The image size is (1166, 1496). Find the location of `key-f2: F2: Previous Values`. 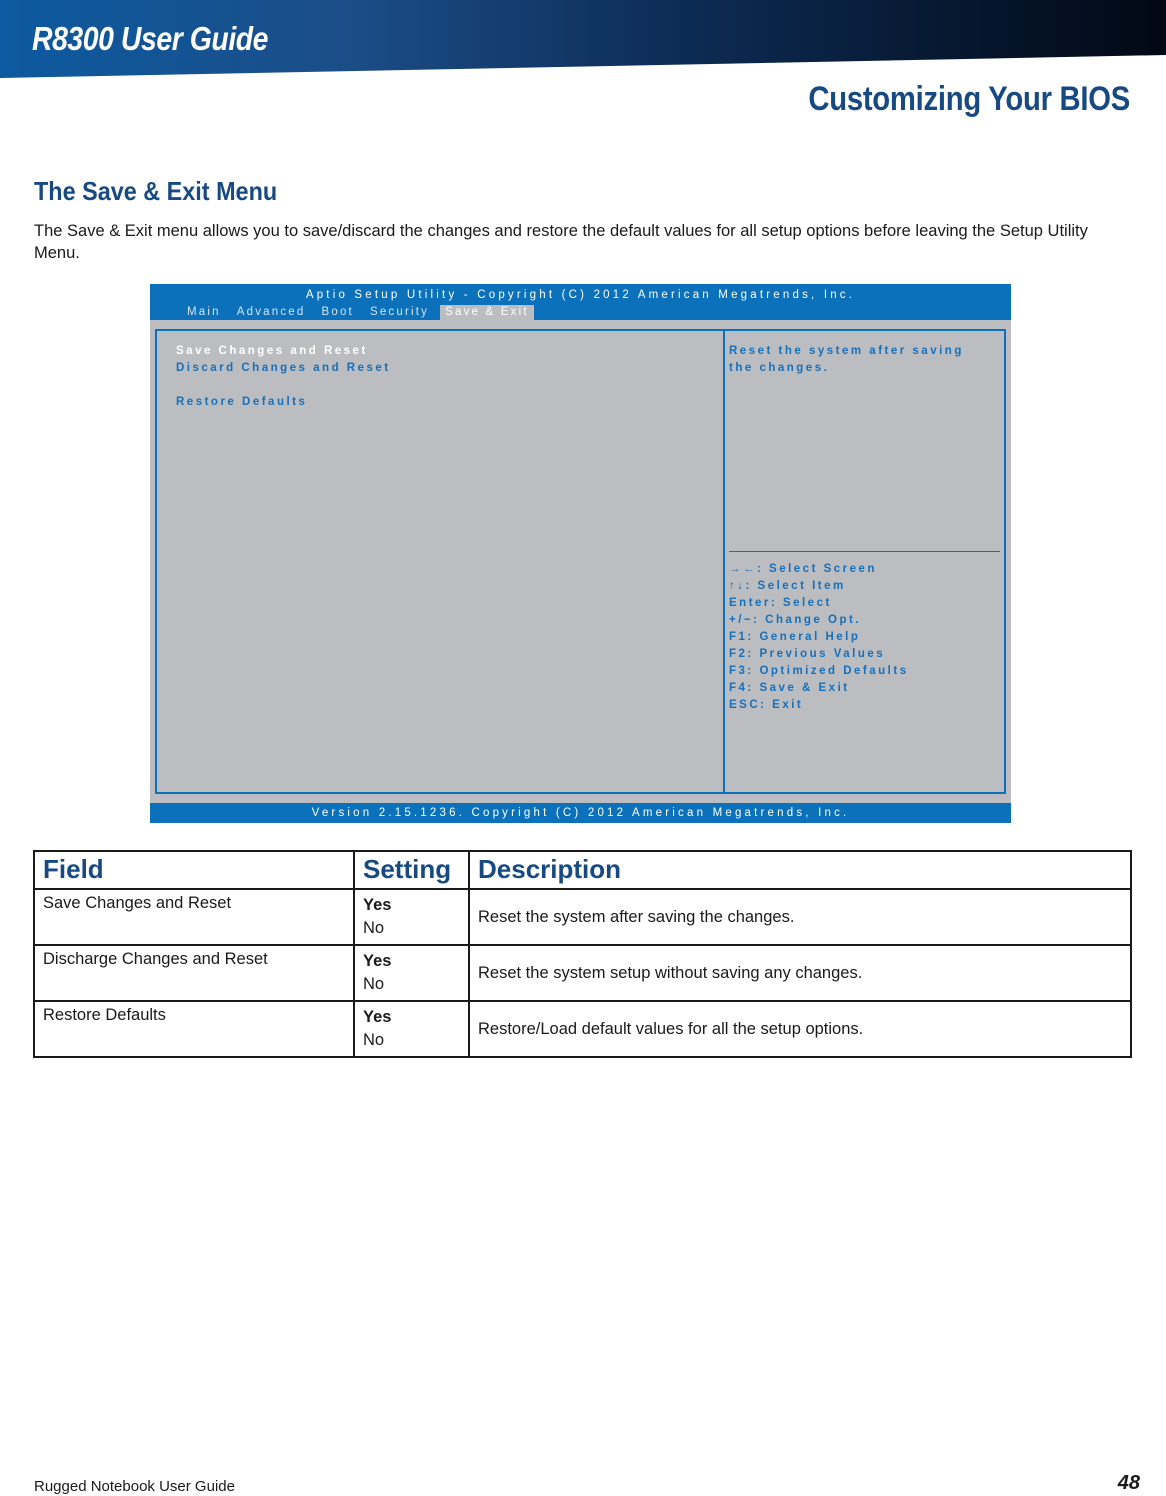

key-f2: F2: Previous Values is located at coordinates (807, 654).